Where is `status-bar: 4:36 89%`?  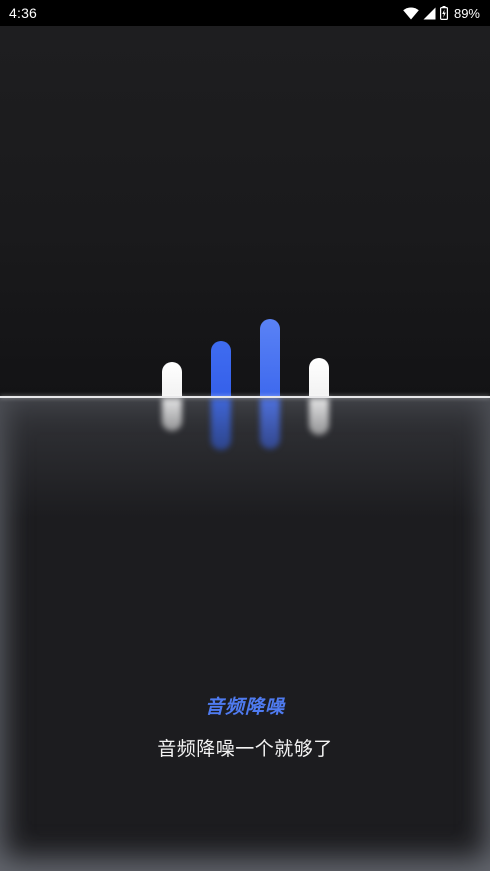
status-bar: 4:36 89% is located at coordinates (245, 13).